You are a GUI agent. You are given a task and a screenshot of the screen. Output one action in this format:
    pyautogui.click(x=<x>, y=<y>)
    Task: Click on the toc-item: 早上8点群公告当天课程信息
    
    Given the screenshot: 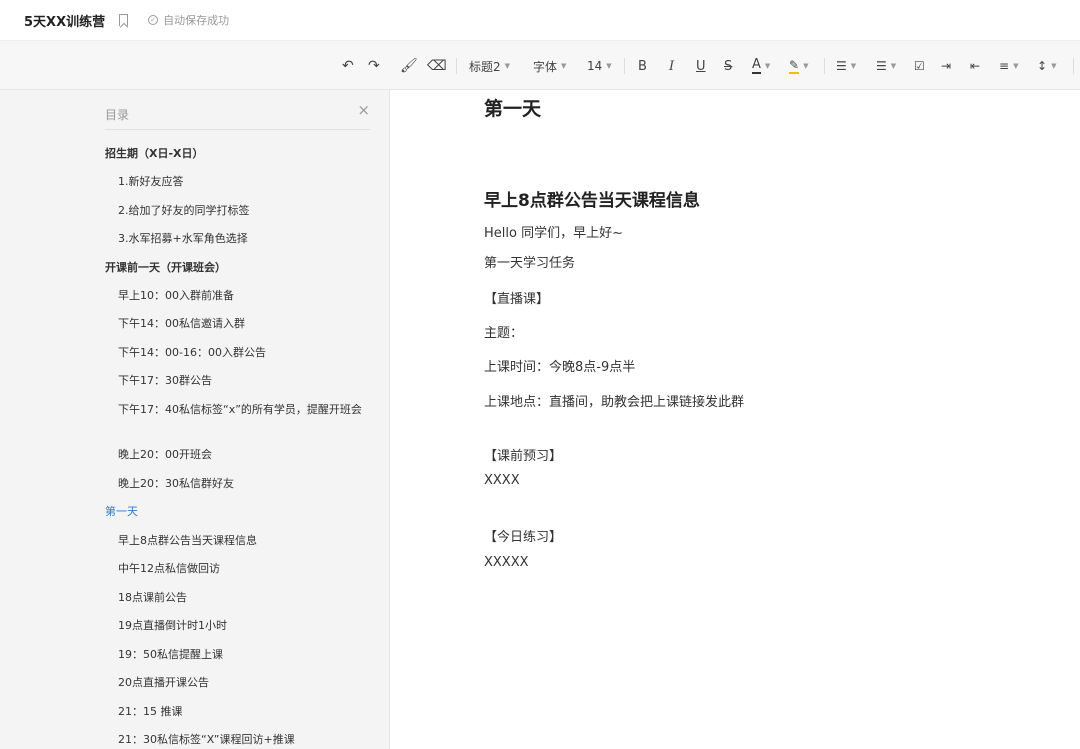 What is the action you would take?
    pyautogui.click(x=243, y=540)
    